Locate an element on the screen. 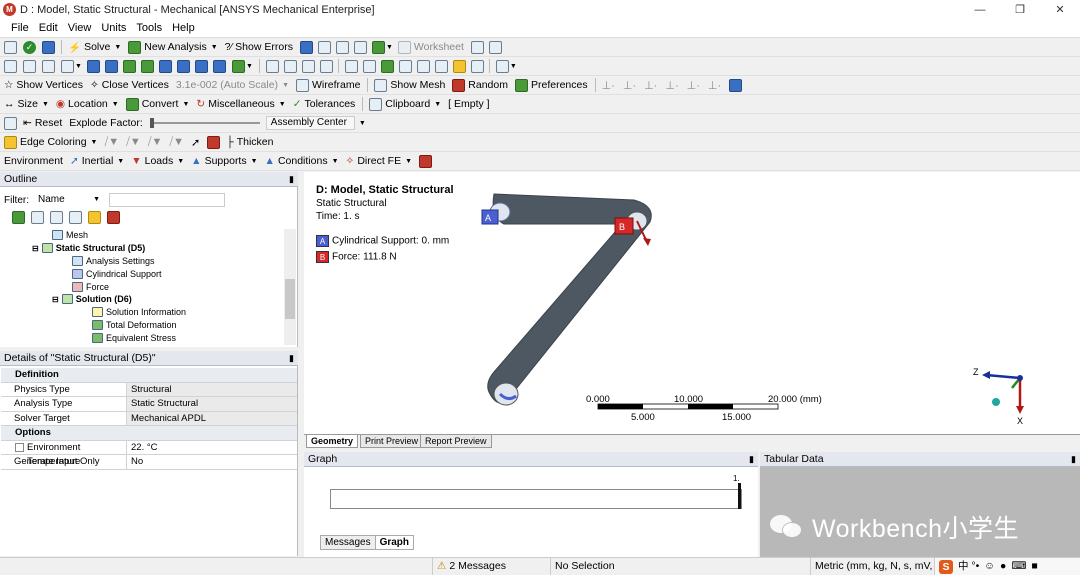 This screenshot has height=575, width=1080. image-icon is located at coordinates (342, 47).